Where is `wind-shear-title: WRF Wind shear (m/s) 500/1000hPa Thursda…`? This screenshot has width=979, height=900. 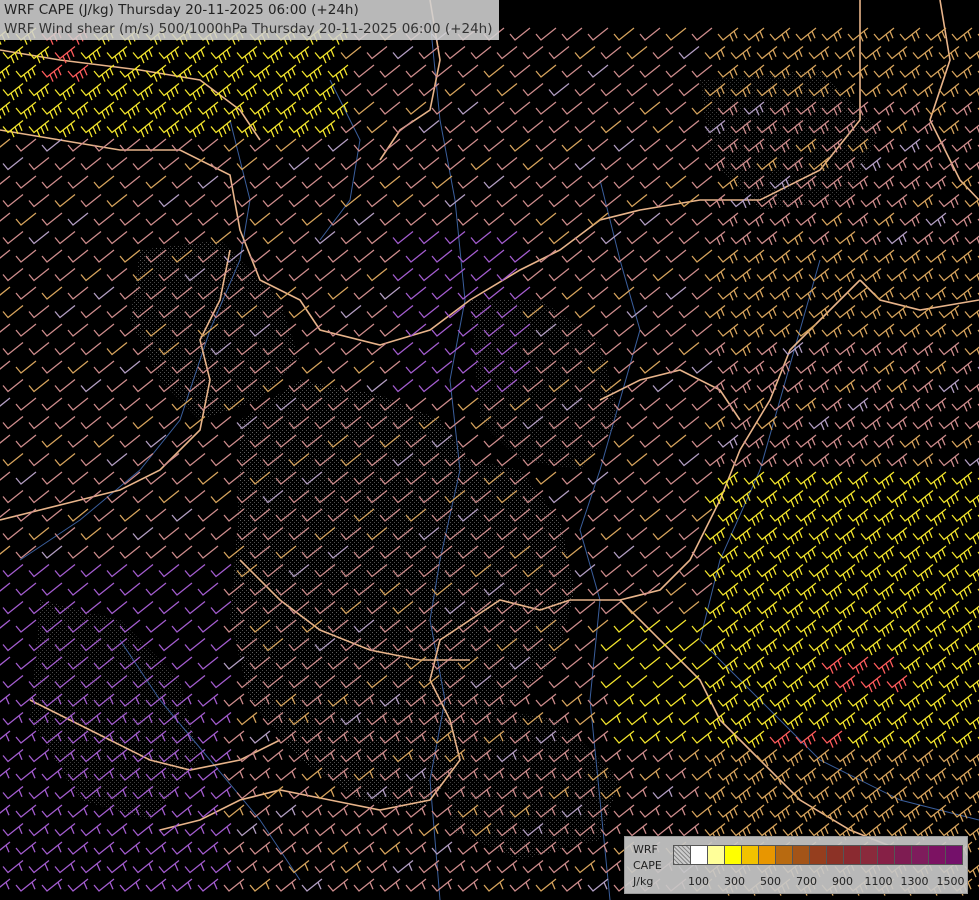 wind-shear-title: WRF Wind shear (m/s) 500/1000hPa Thursda… is located at coordinates (248, 29).